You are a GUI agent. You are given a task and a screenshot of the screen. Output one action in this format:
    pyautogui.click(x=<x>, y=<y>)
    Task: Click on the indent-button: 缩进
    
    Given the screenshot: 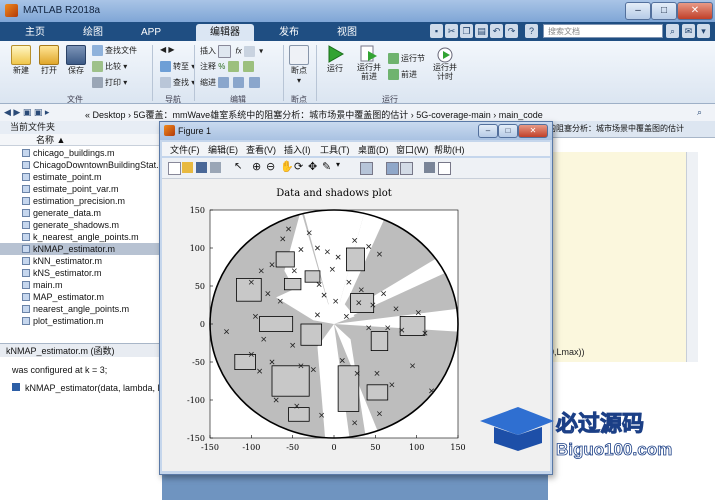 What is the action you would take?
    pyautogui.click(x=231, y=83)
    